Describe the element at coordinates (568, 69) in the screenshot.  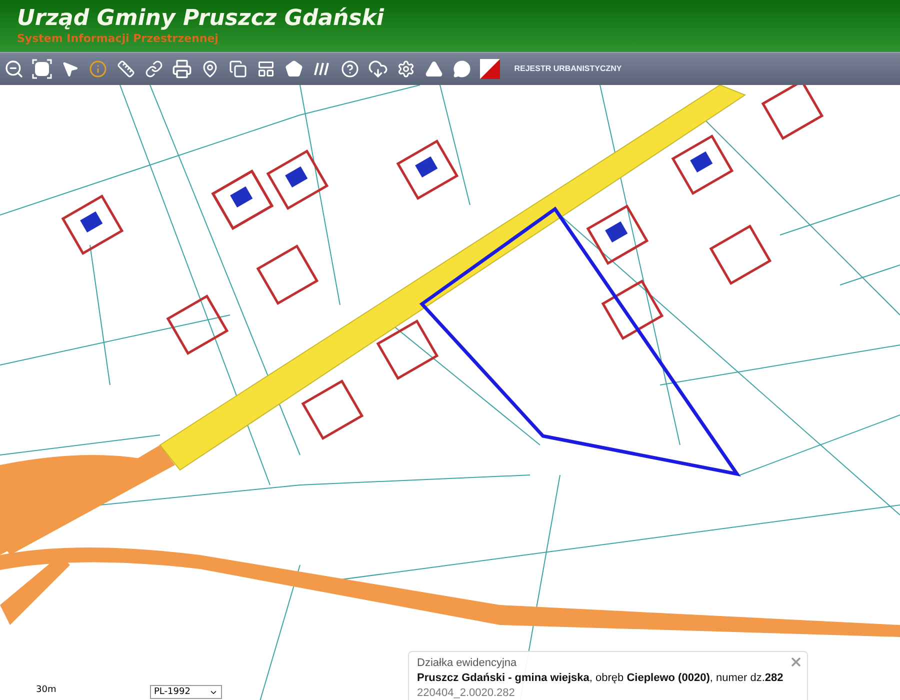
I see `register-button: REJESTR URBANISTYCZNY` at that location.